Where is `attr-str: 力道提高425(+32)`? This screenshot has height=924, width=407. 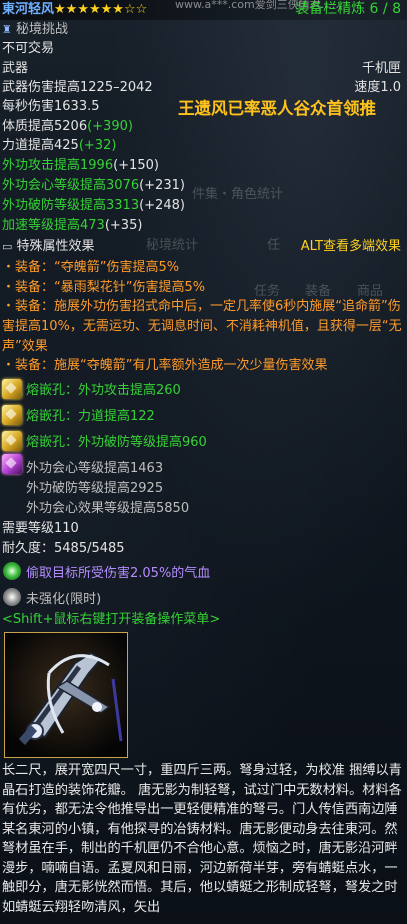 attr-str: 力道提高425(+32) is located at coordinates (59, 145).